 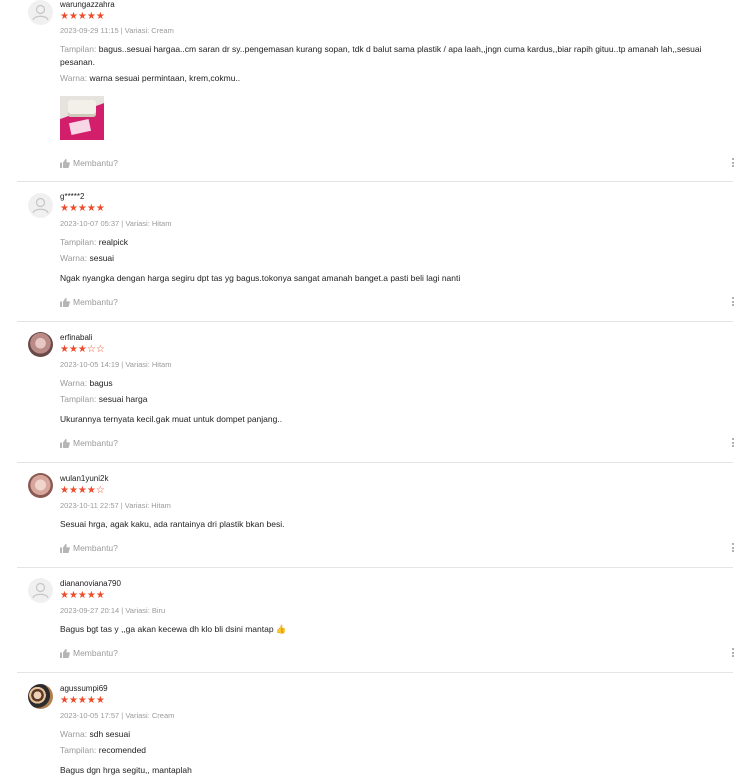 What do you see at coordinates (84, 478) in the screenshot?
I see `reviewer-username: wulan1yuni2k` at bounding box center [84, 478].